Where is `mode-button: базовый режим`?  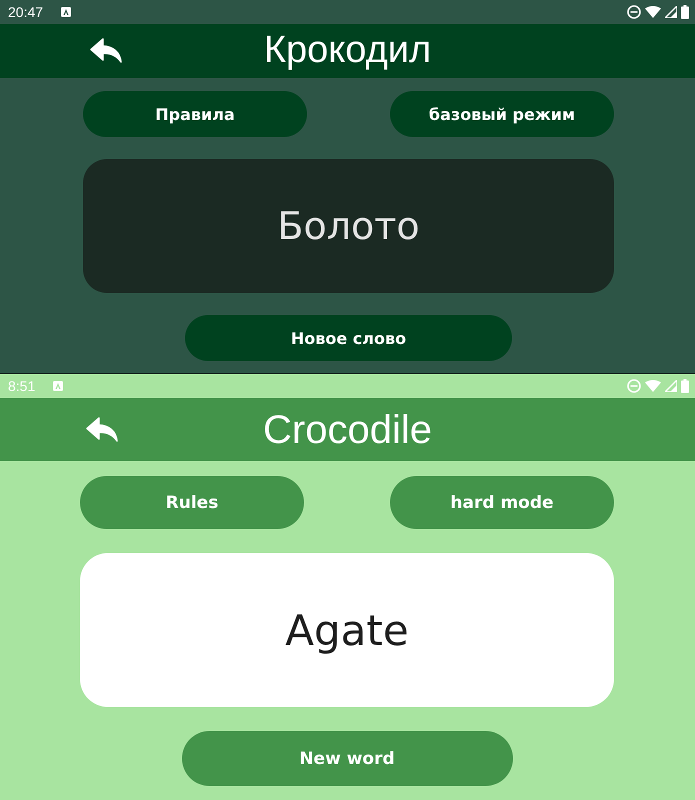 mode-button: базовый режим is located at coordinates (502, 114).